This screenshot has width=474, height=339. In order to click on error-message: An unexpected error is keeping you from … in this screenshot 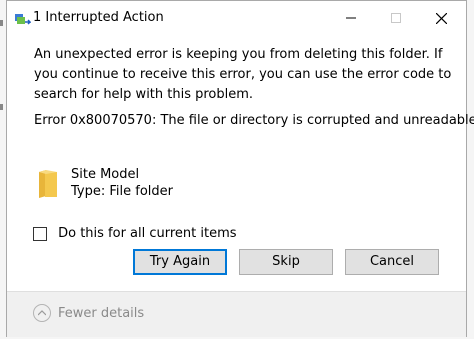, I will do `click(243, 74)`.